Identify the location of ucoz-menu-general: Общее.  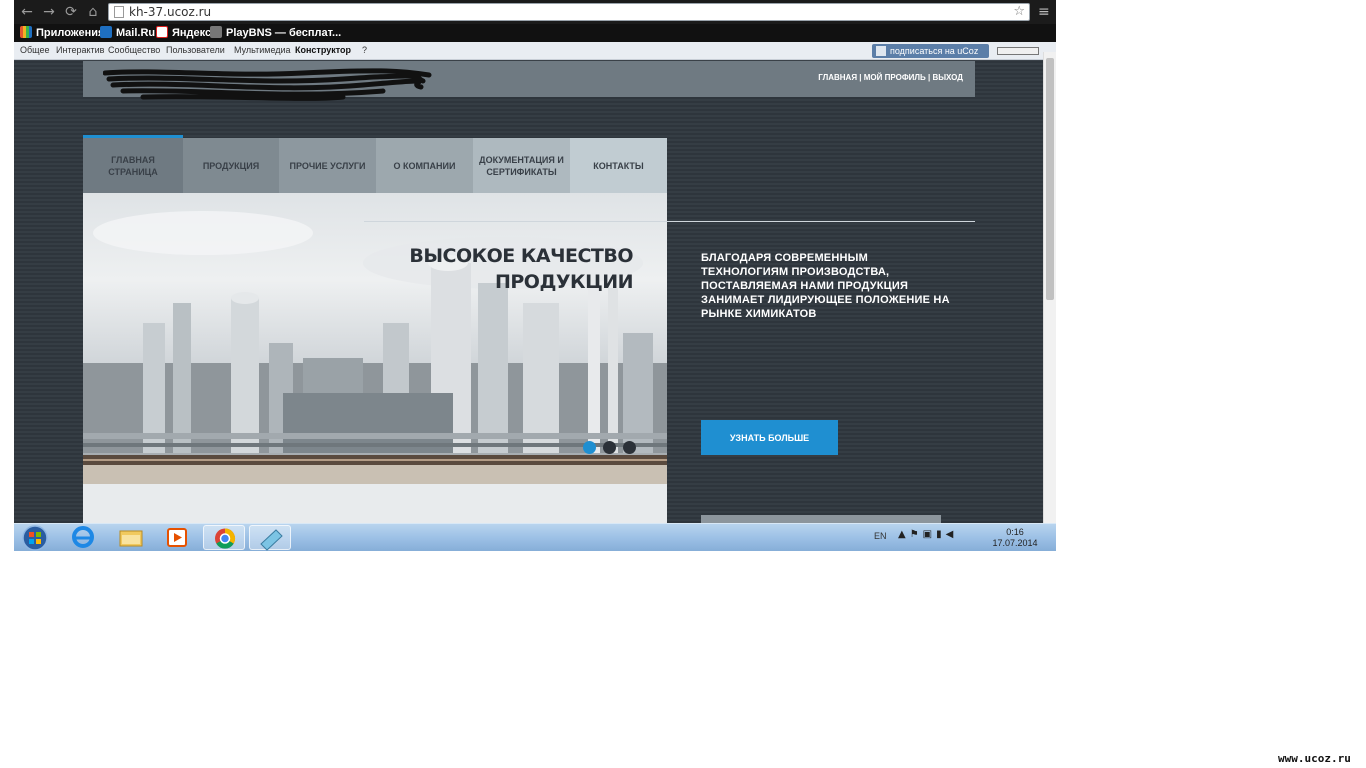
(34, 50).